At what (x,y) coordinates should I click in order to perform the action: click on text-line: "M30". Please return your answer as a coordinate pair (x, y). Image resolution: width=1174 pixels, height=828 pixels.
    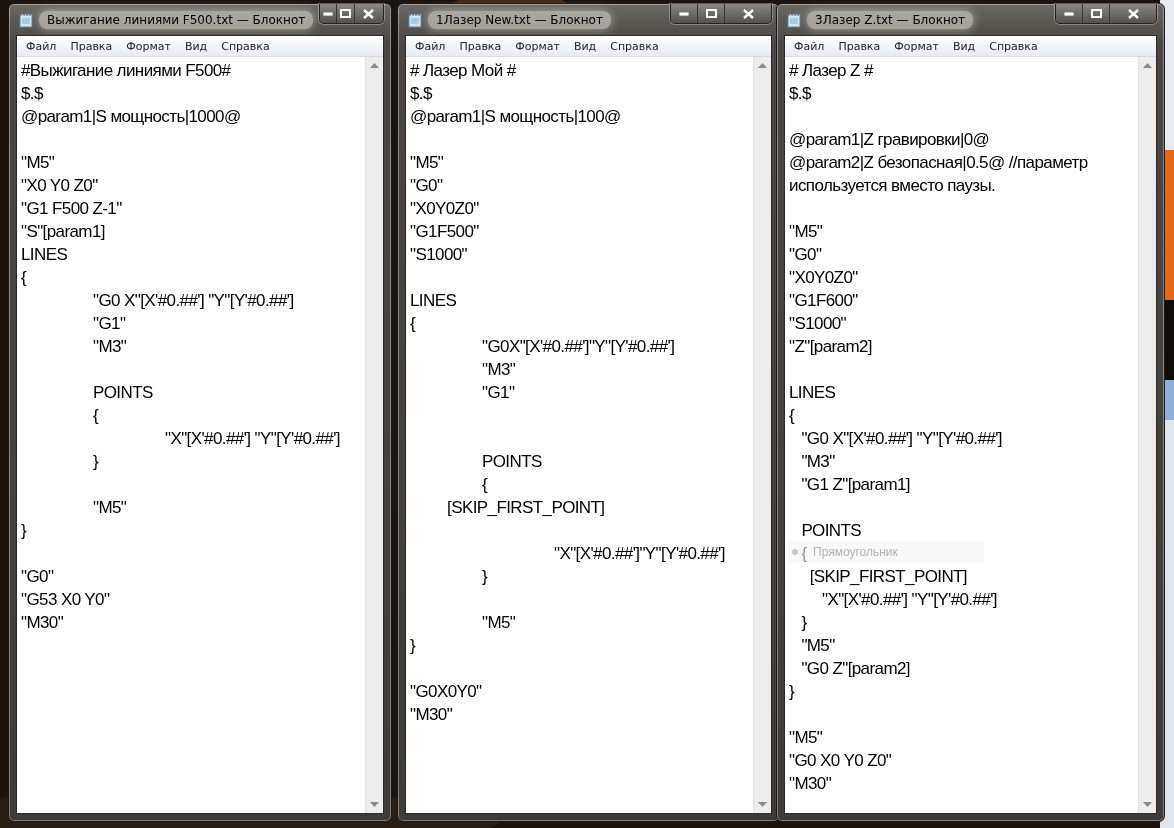
    Looking at the image, I should click on (810, 783).